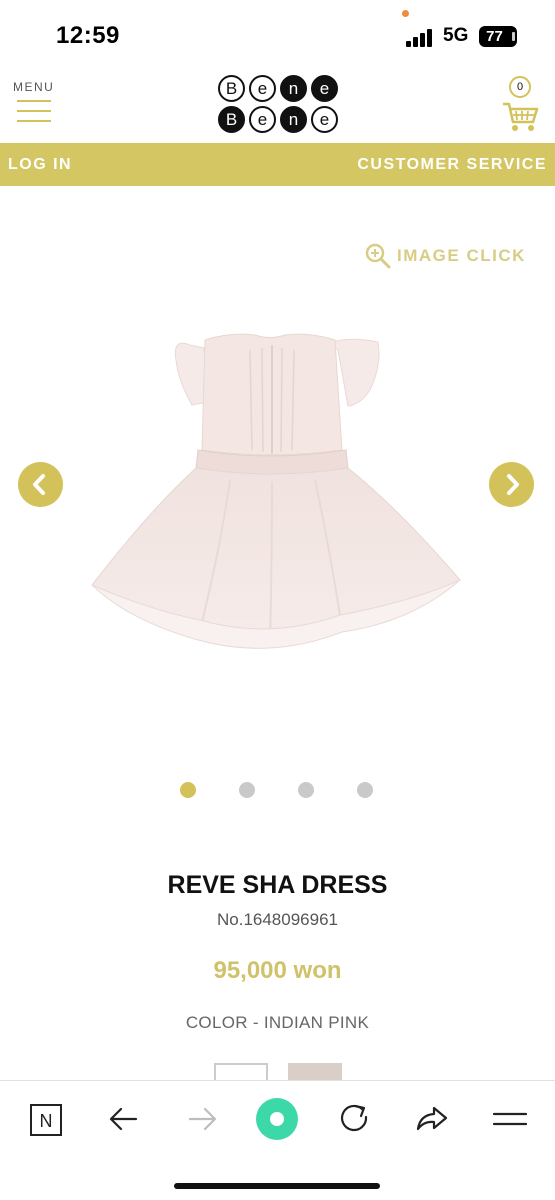  What do you see at coordinates (277, 970) in the screenshot?
I see `product-price: 95,000 won` at bounding box center [277, 970].